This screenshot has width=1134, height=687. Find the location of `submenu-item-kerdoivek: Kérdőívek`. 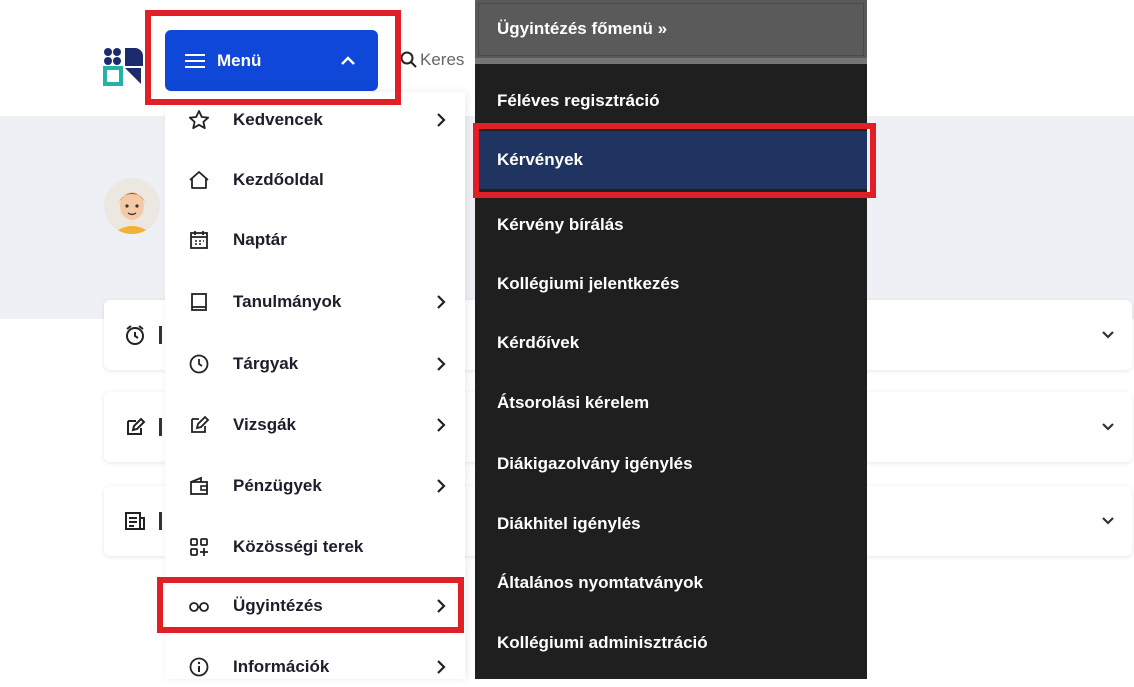

submenu-item-kerdoivek: Kérdőívek is located at coordinates (671, 343).